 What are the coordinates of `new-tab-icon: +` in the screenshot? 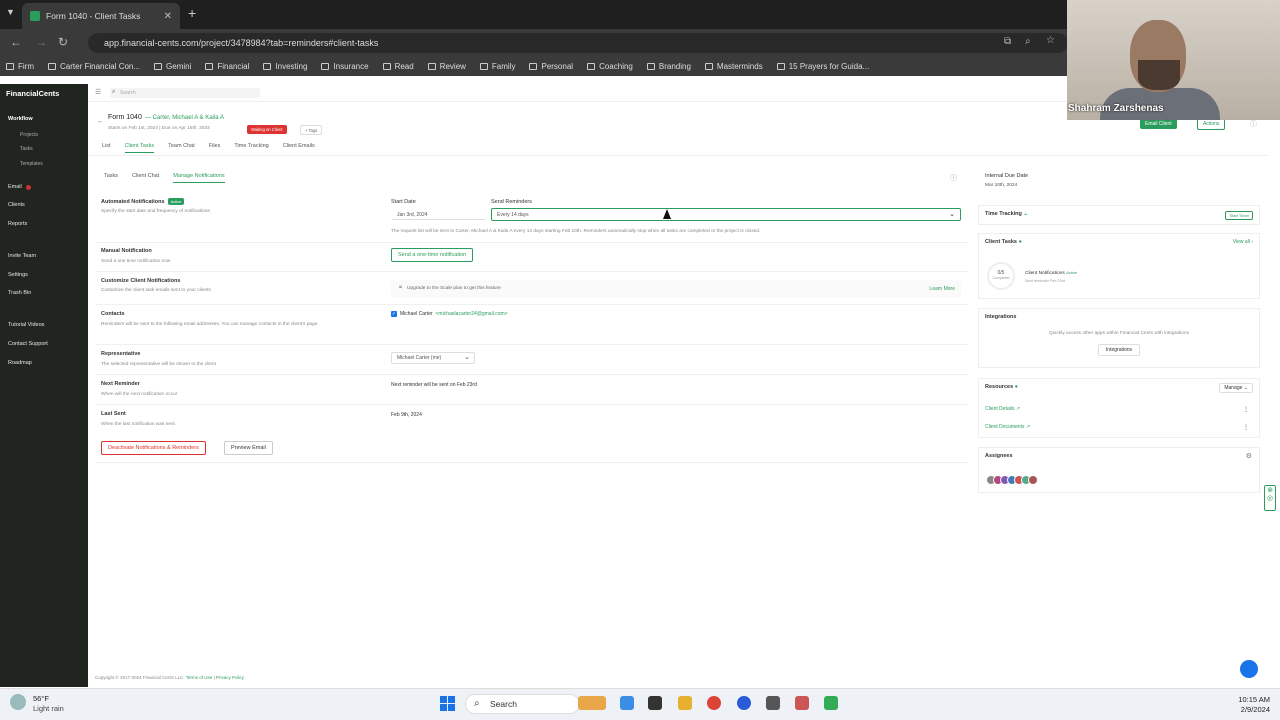 It's located at (192, 13).